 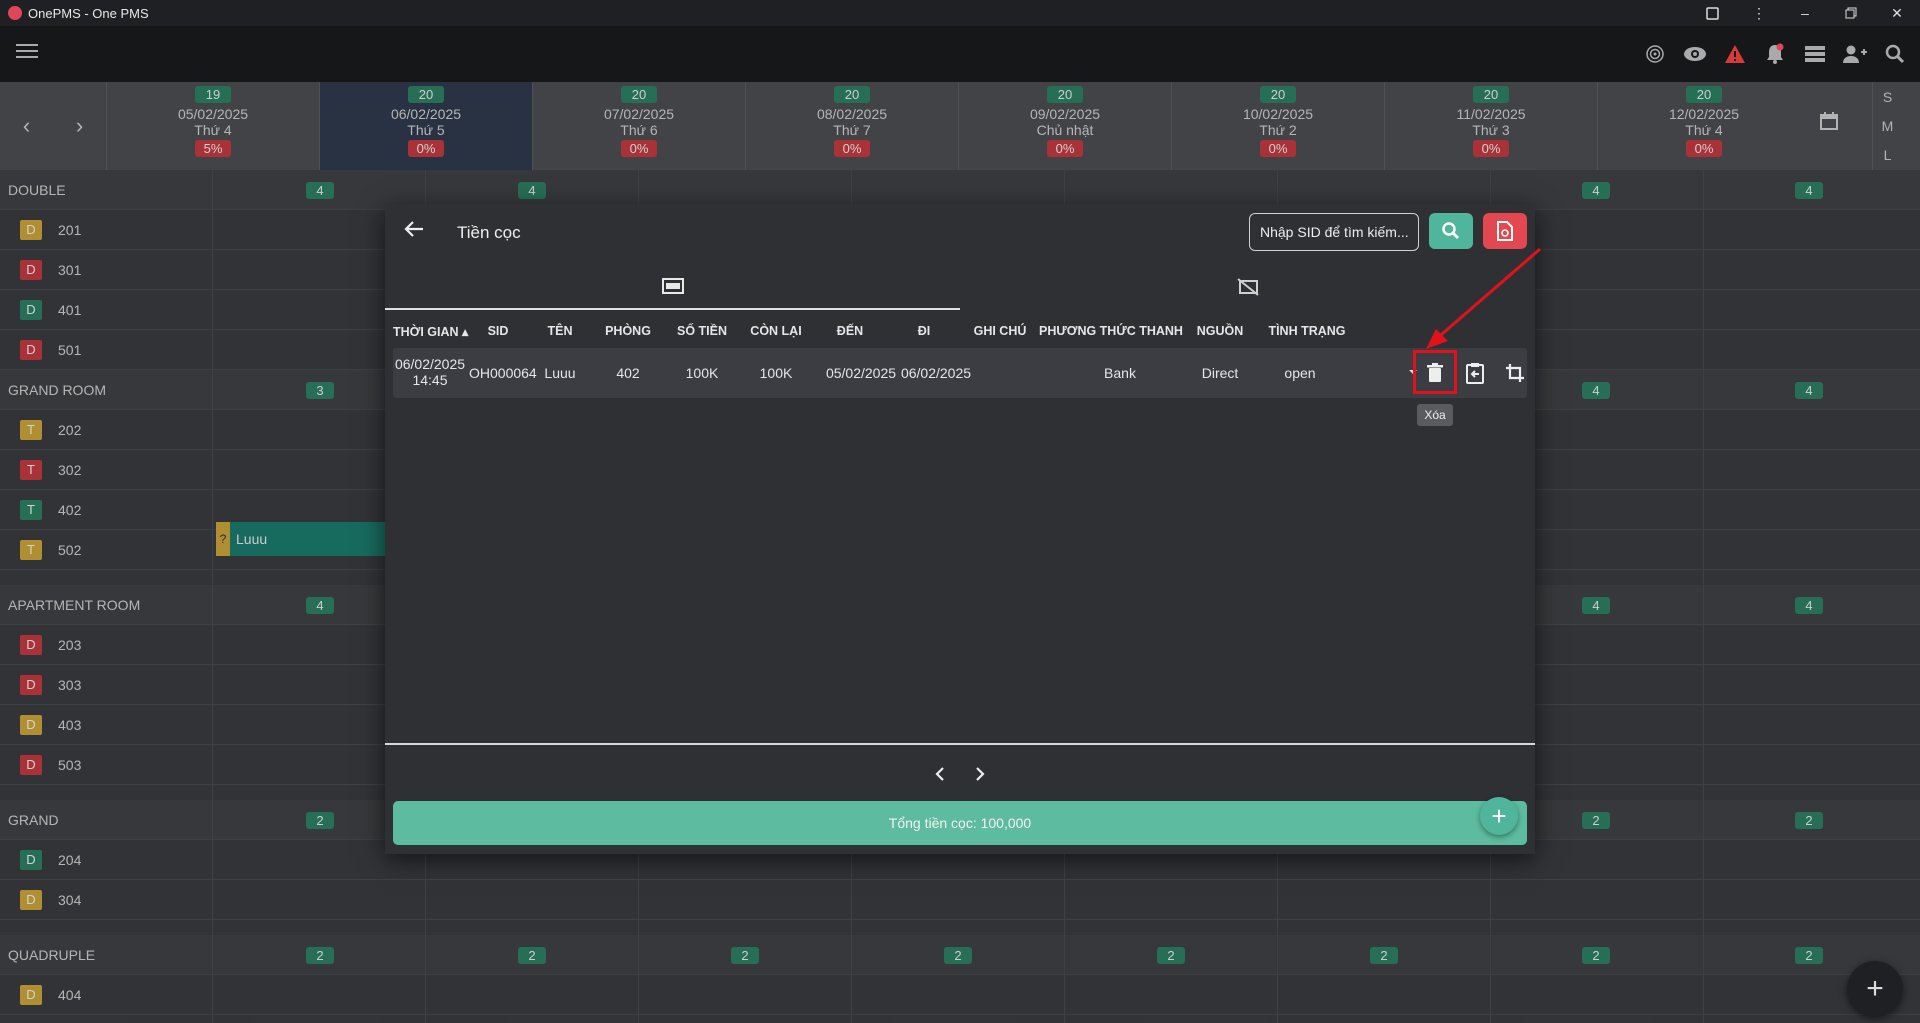 What do you see at coordinates (1220, 373) in the screenshot?
I see `cell-source: Direct` at bounding box center [1220, 373].